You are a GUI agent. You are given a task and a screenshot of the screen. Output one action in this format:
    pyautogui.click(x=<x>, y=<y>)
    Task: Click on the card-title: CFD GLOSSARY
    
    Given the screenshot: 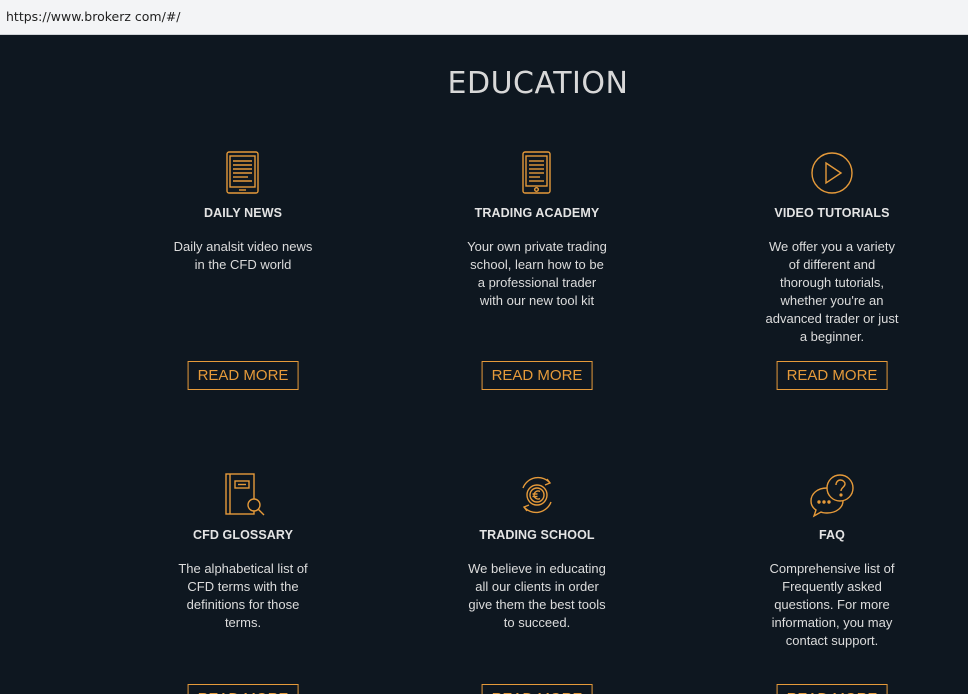 What is the action you would take?
    pyautogui.click(x=243, y=535)
    